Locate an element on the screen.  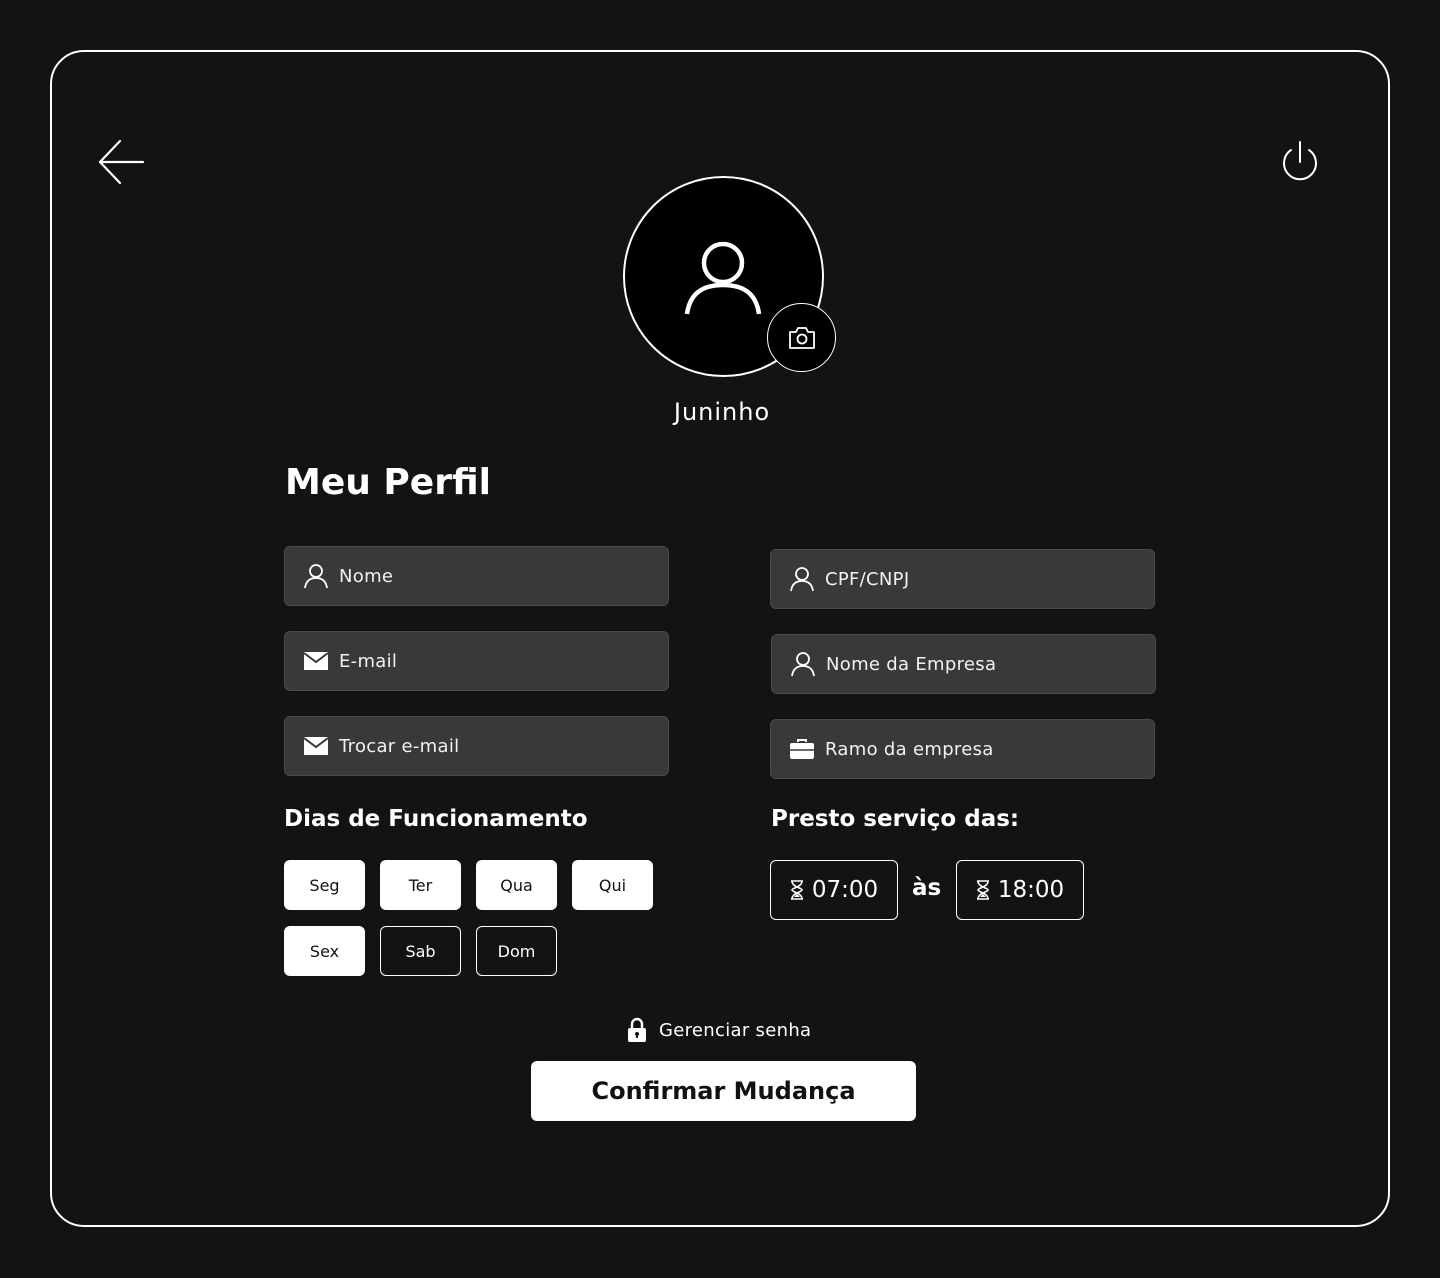
name-field-label: Nome is located at coordinates (366, 576).